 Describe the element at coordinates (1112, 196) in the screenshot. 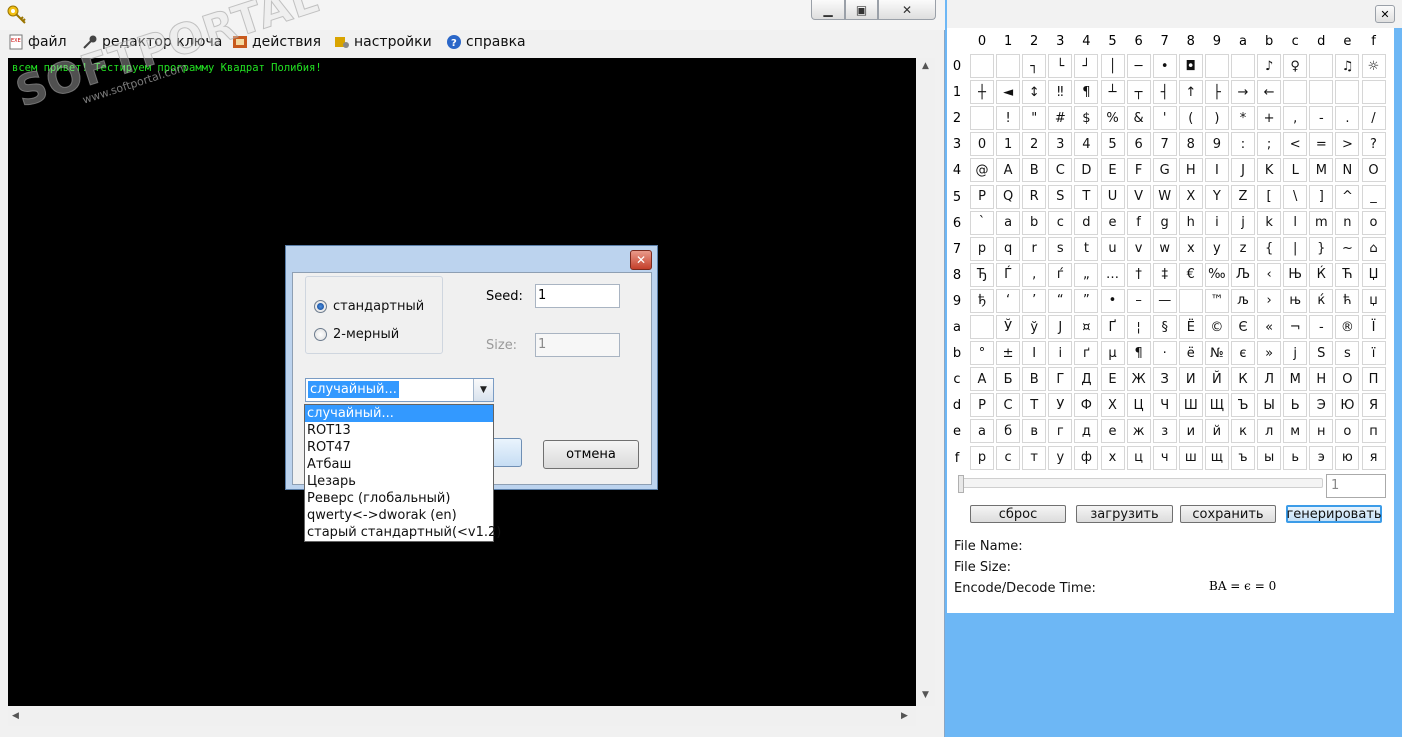

I see `char-cell: U` at that location.